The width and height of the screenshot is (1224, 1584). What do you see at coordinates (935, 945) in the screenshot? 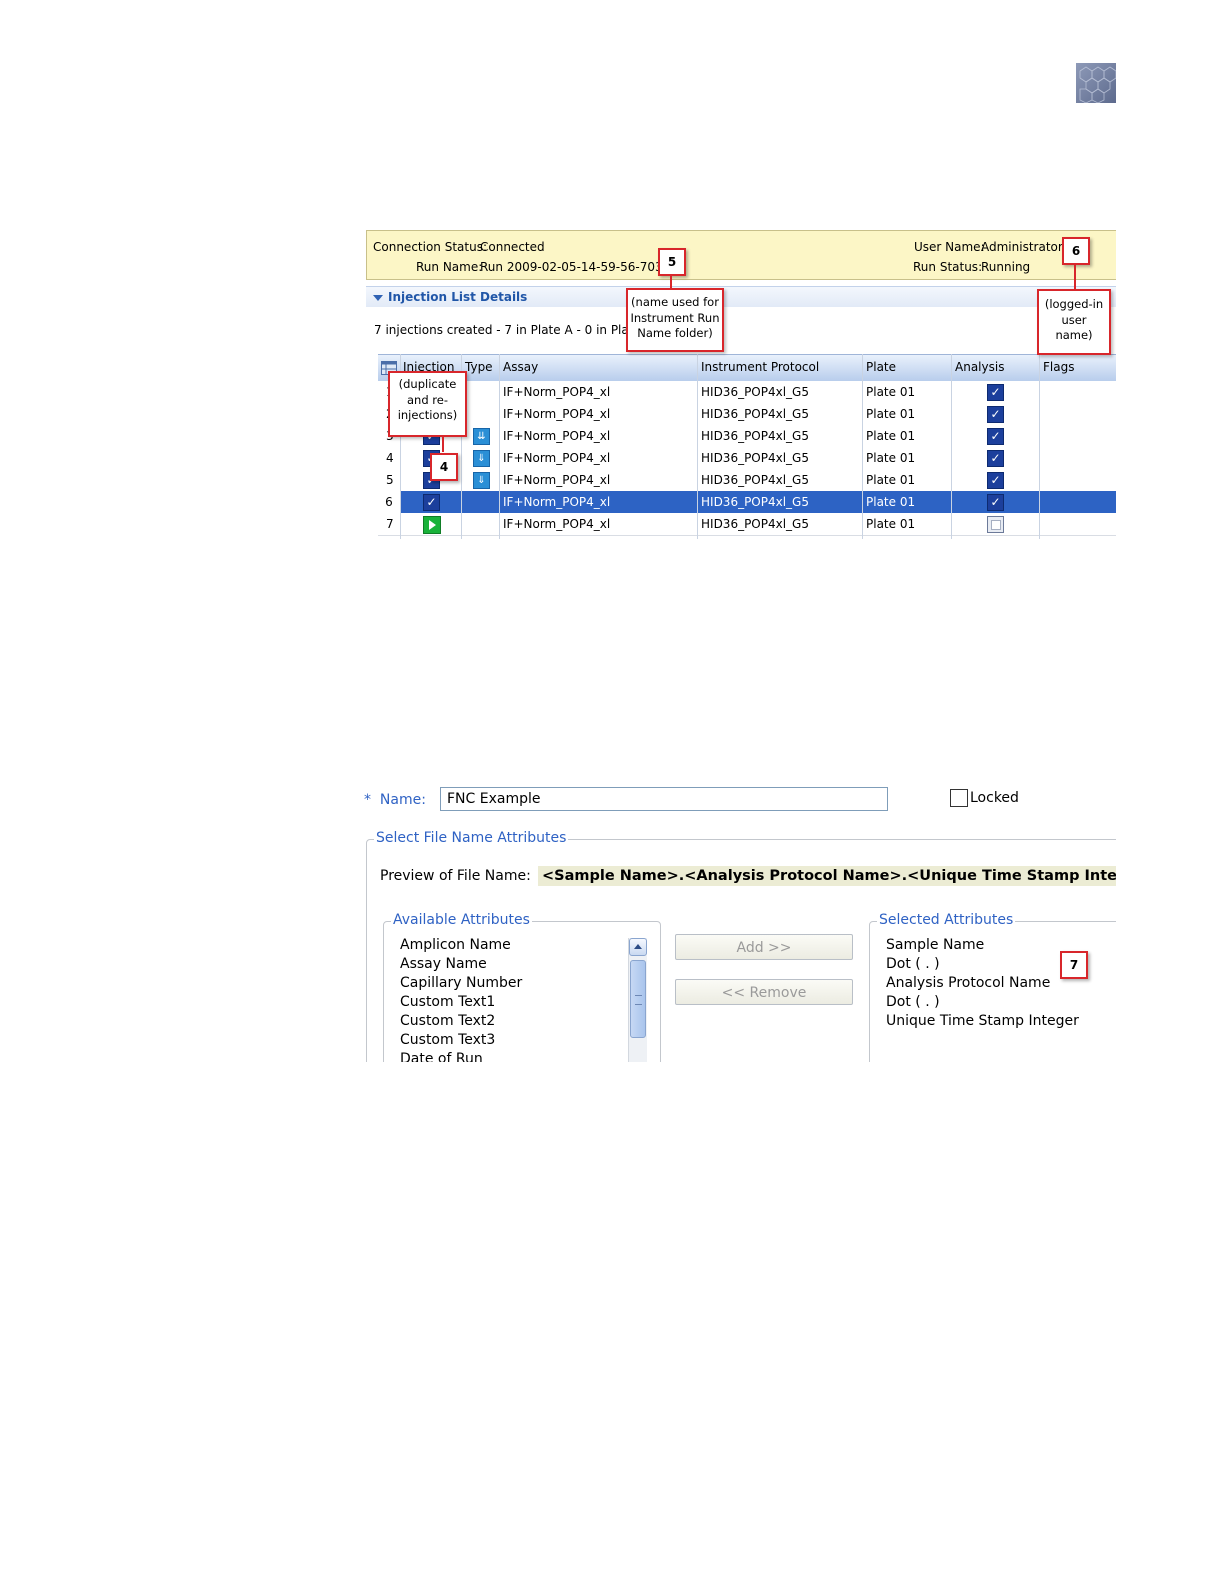
I see `selected-attribute-item: Sample Name` at bounding box center [935, 945].